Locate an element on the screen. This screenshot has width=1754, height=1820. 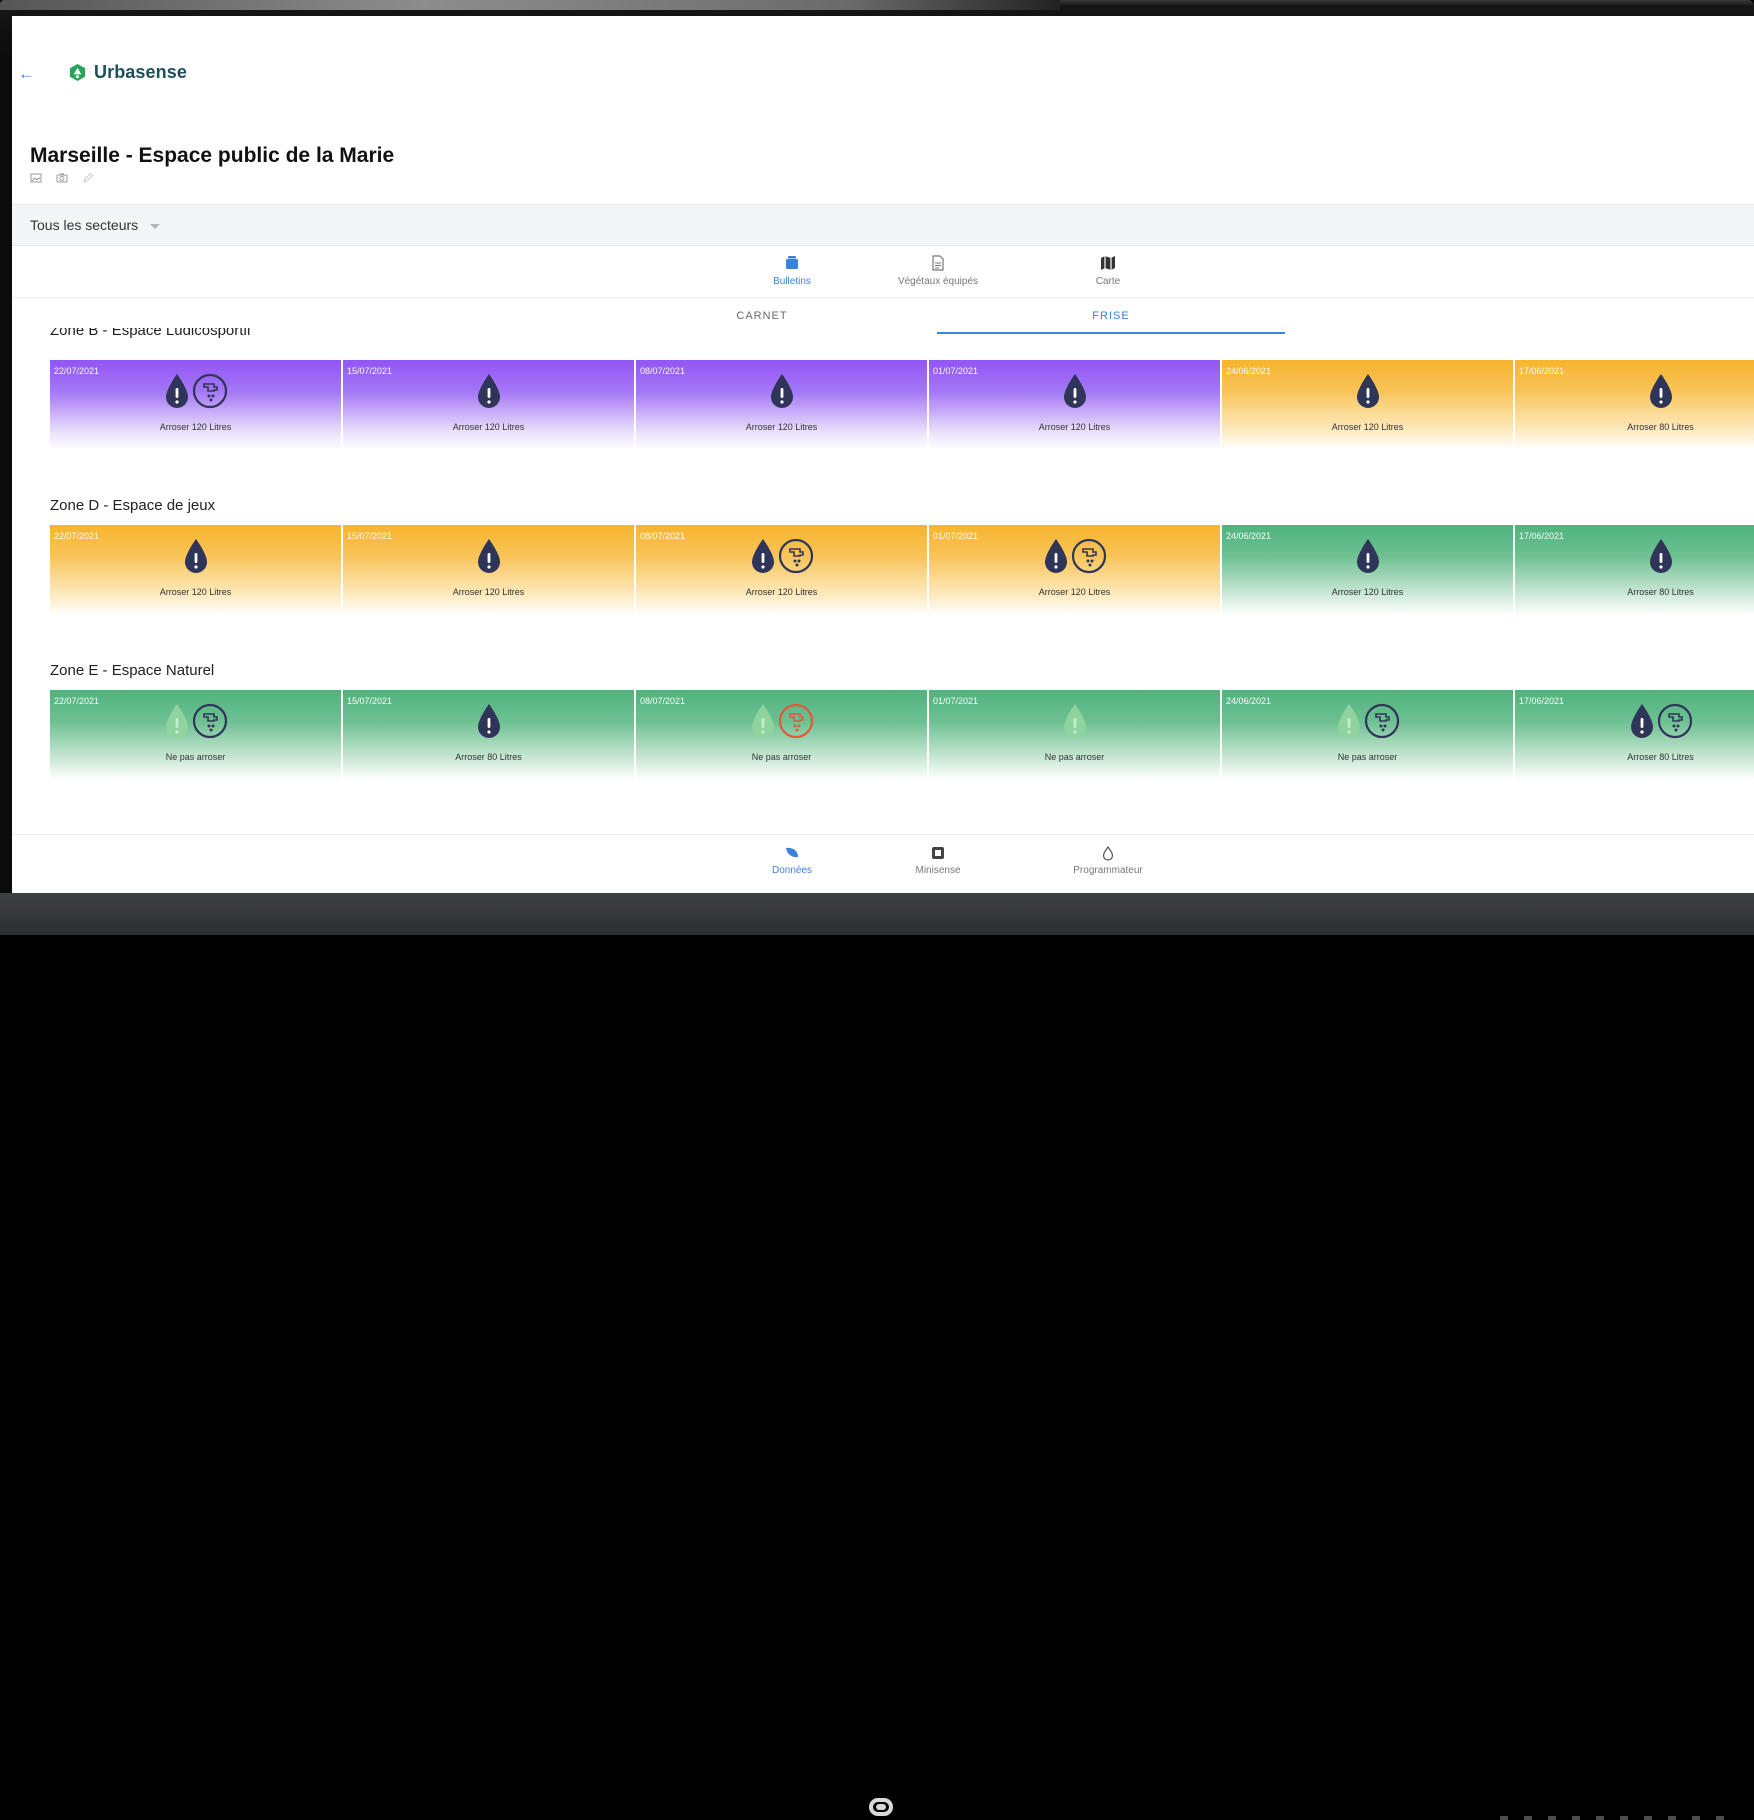
section-nav-item-carte: Carte is located at coordinates (1108, 270).